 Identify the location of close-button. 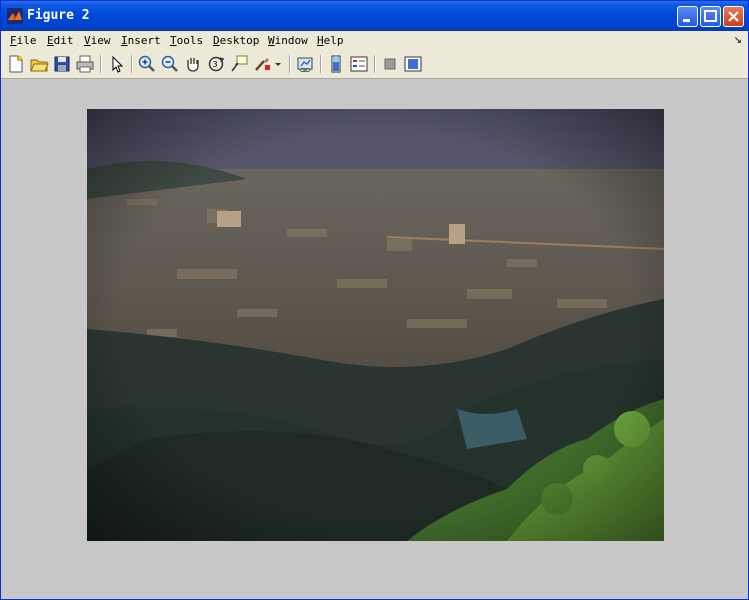
(733, 16).